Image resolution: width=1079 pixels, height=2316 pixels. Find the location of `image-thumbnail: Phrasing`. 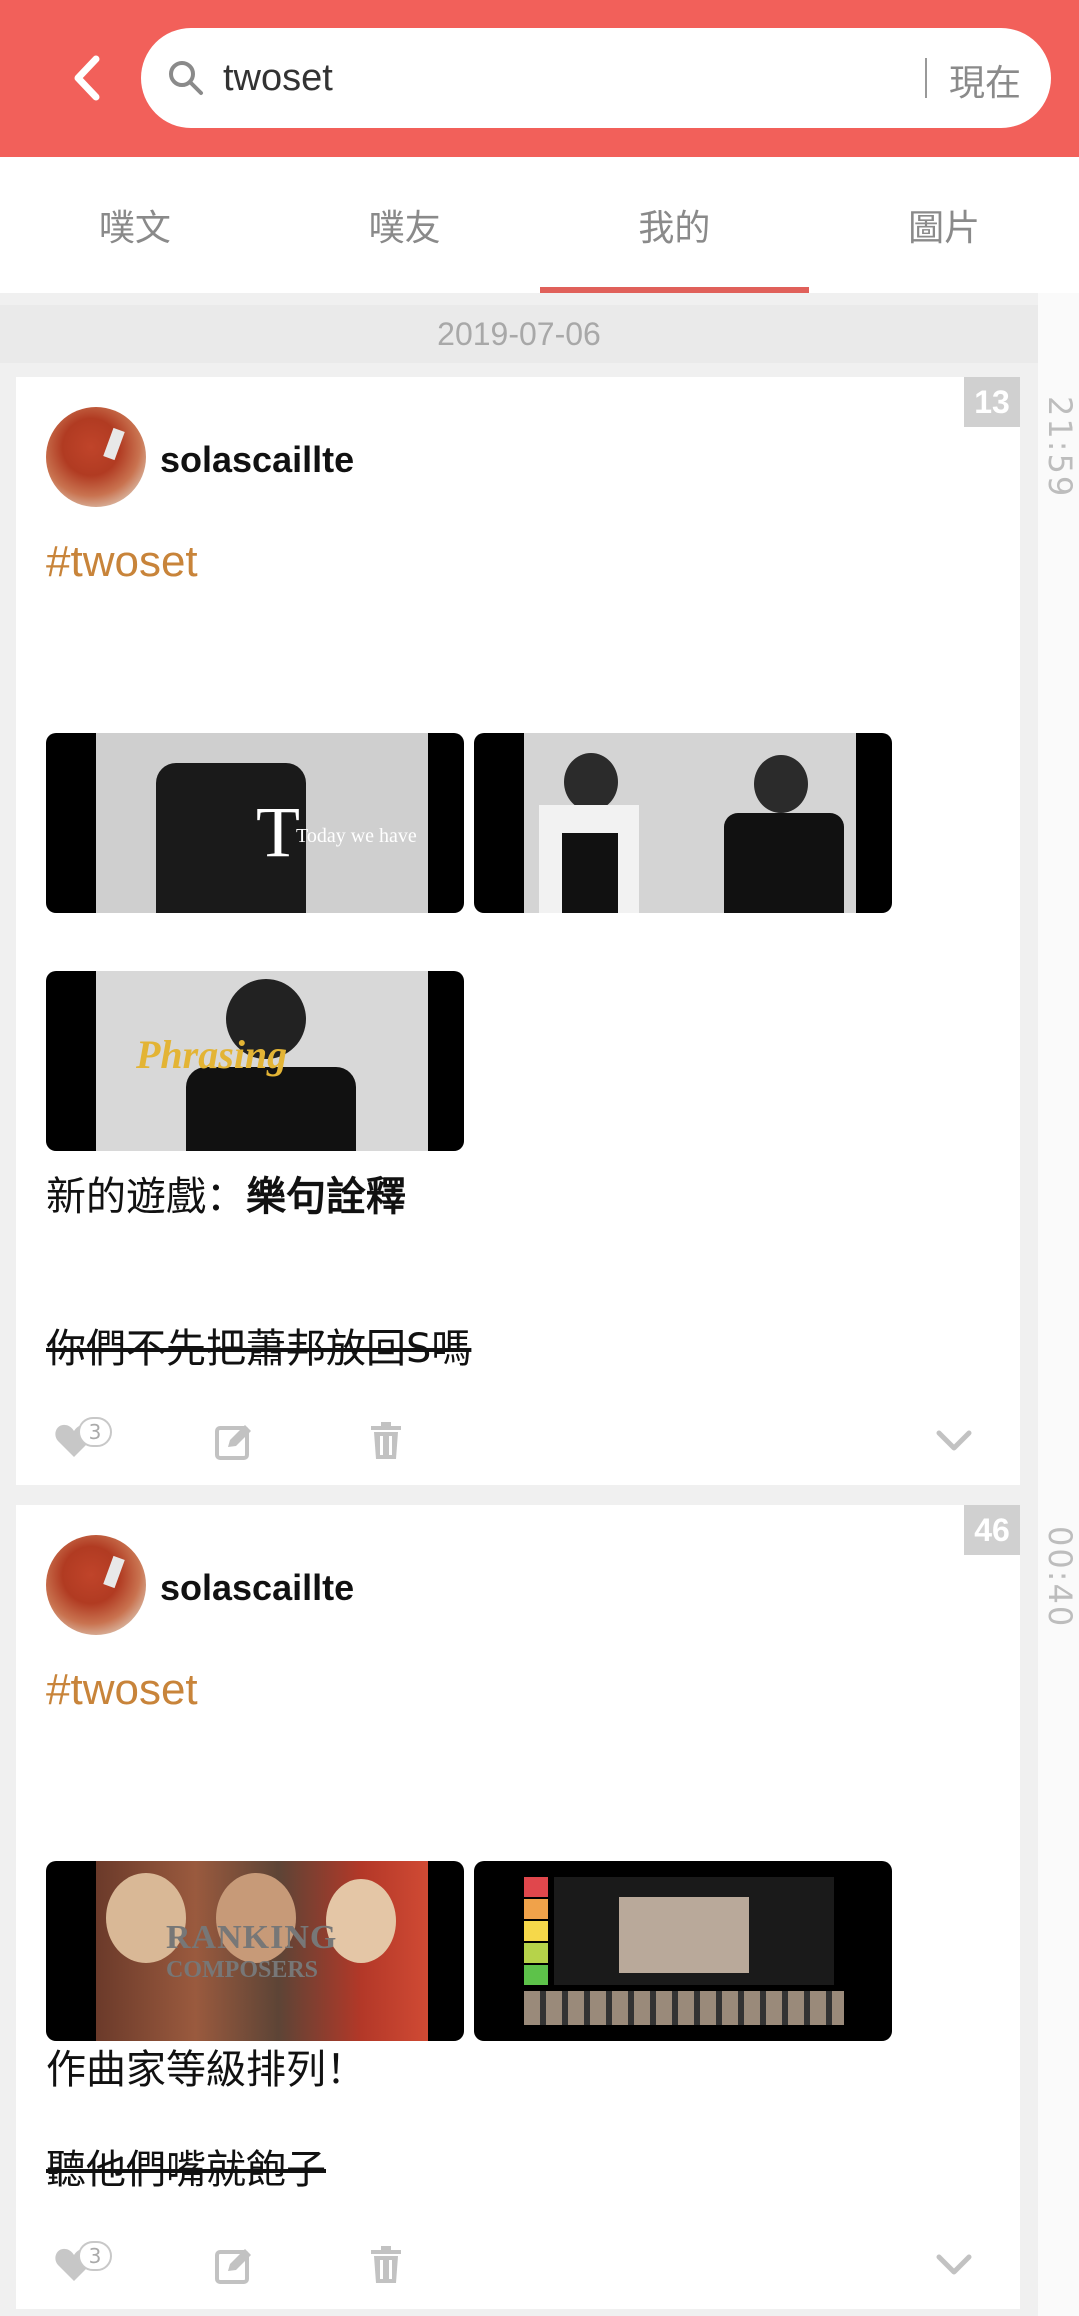

image-thumbnail: Phrasing is located at coordinates (255, 1061).